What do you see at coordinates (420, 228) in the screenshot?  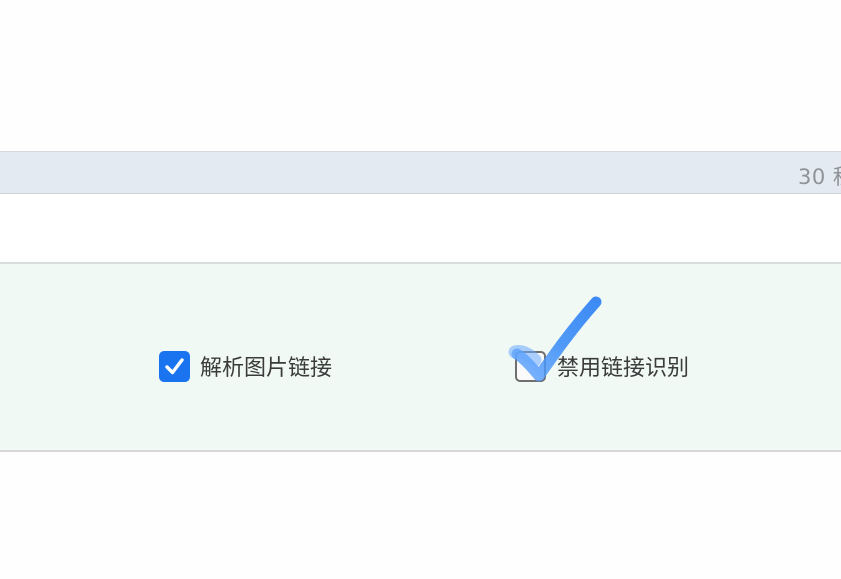 I see `white-band` at bounding box center [420, 228].